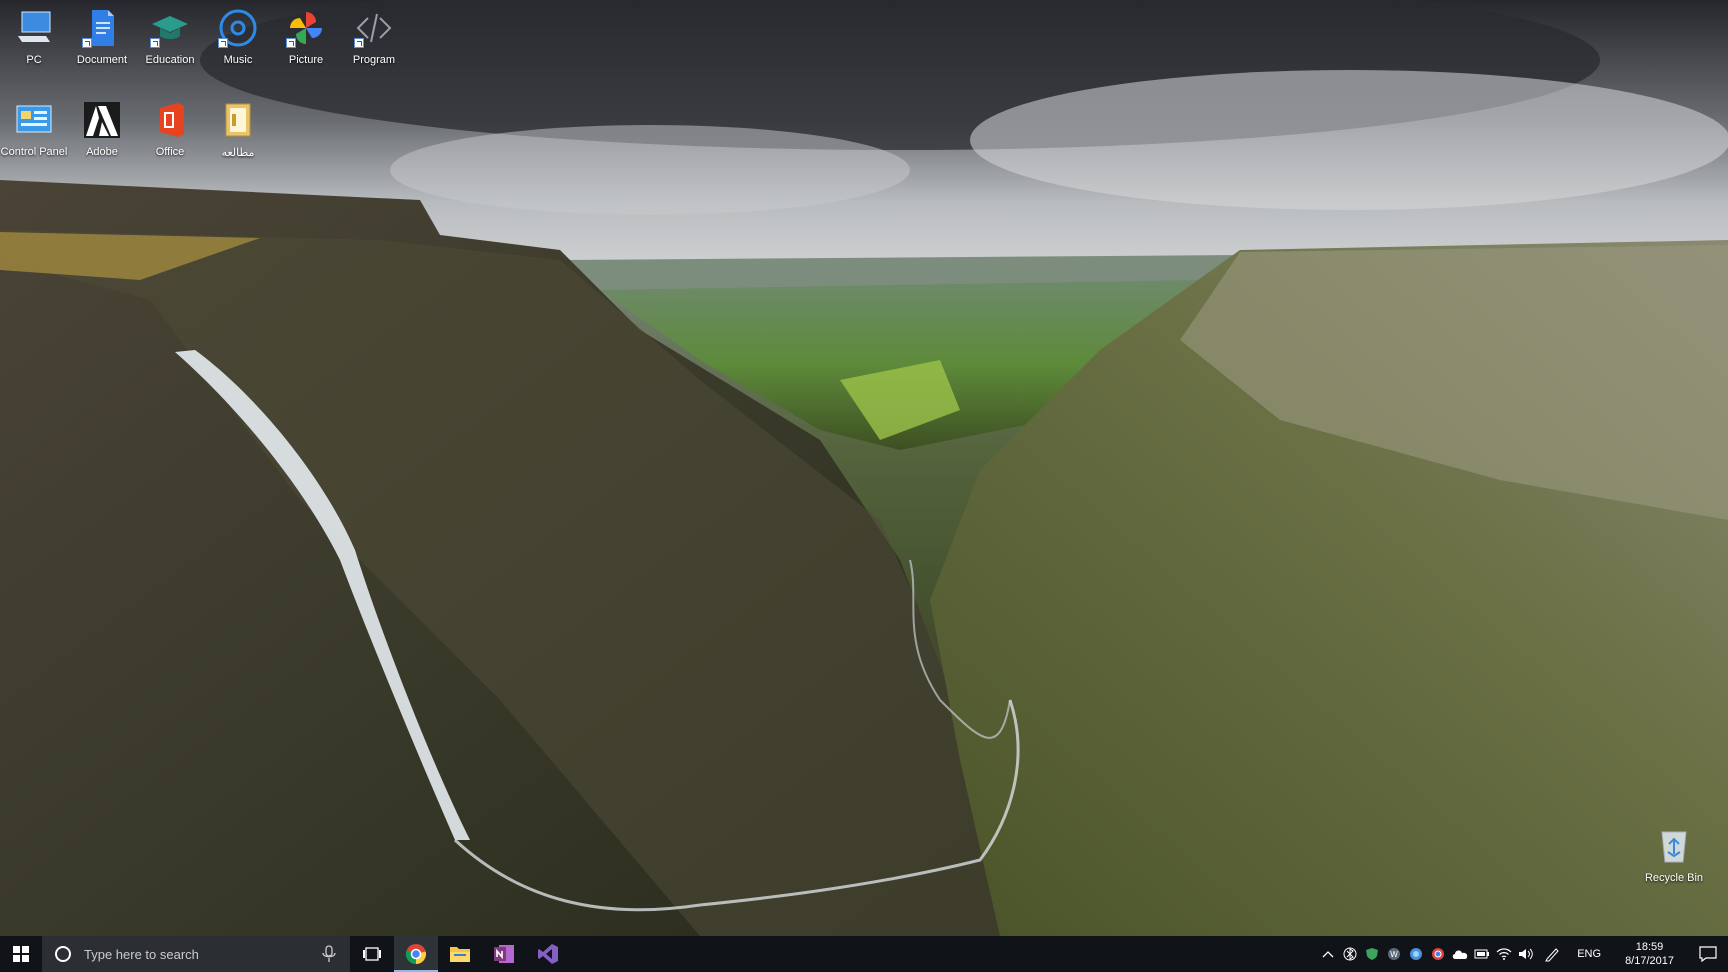  What do you see at coordinates (63, 954) in the screenshot?
I see `cortana-circle-icon` at bounding box center [63, 954].